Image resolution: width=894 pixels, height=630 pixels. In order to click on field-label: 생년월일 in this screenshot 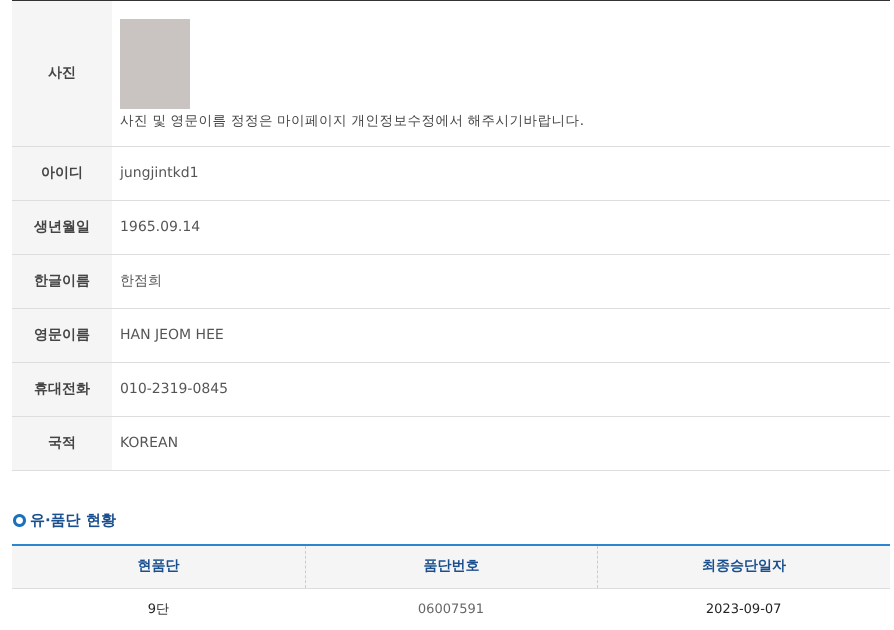, I will do `click(62, 227)`.